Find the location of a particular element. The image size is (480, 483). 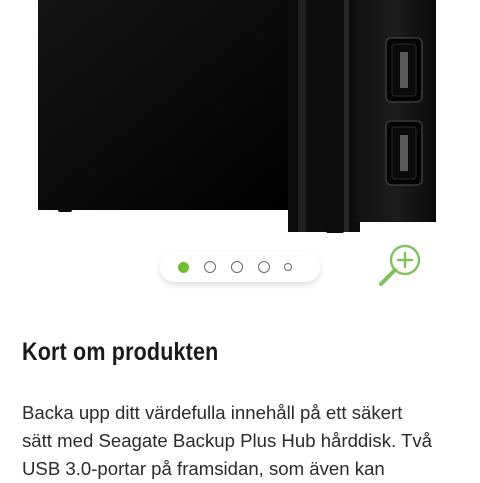

product-summary-heading: Kort om produkten is located at coordinates (120, 352).